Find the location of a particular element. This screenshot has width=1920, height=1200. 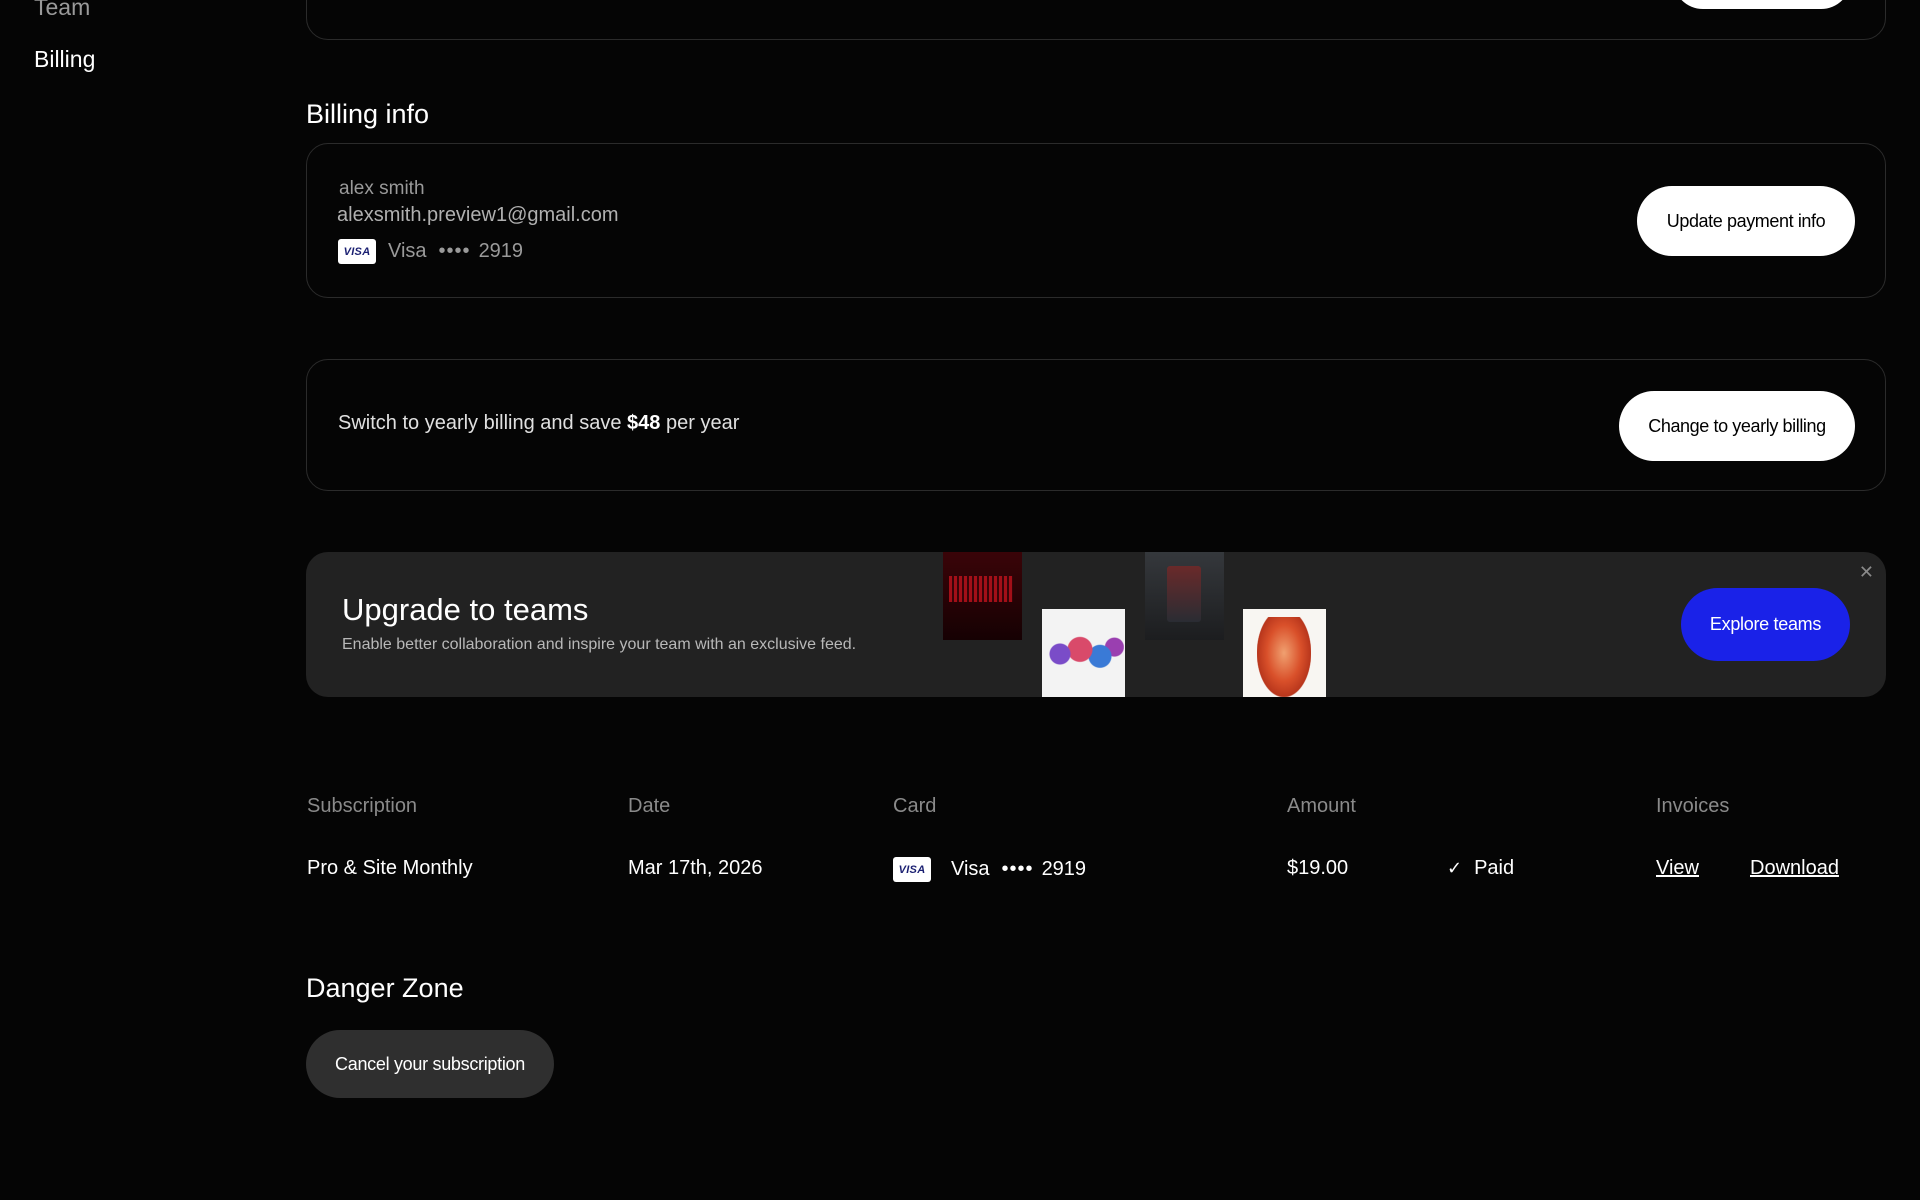

header-invoices: Invoices is located at coordinates (1693, 806).